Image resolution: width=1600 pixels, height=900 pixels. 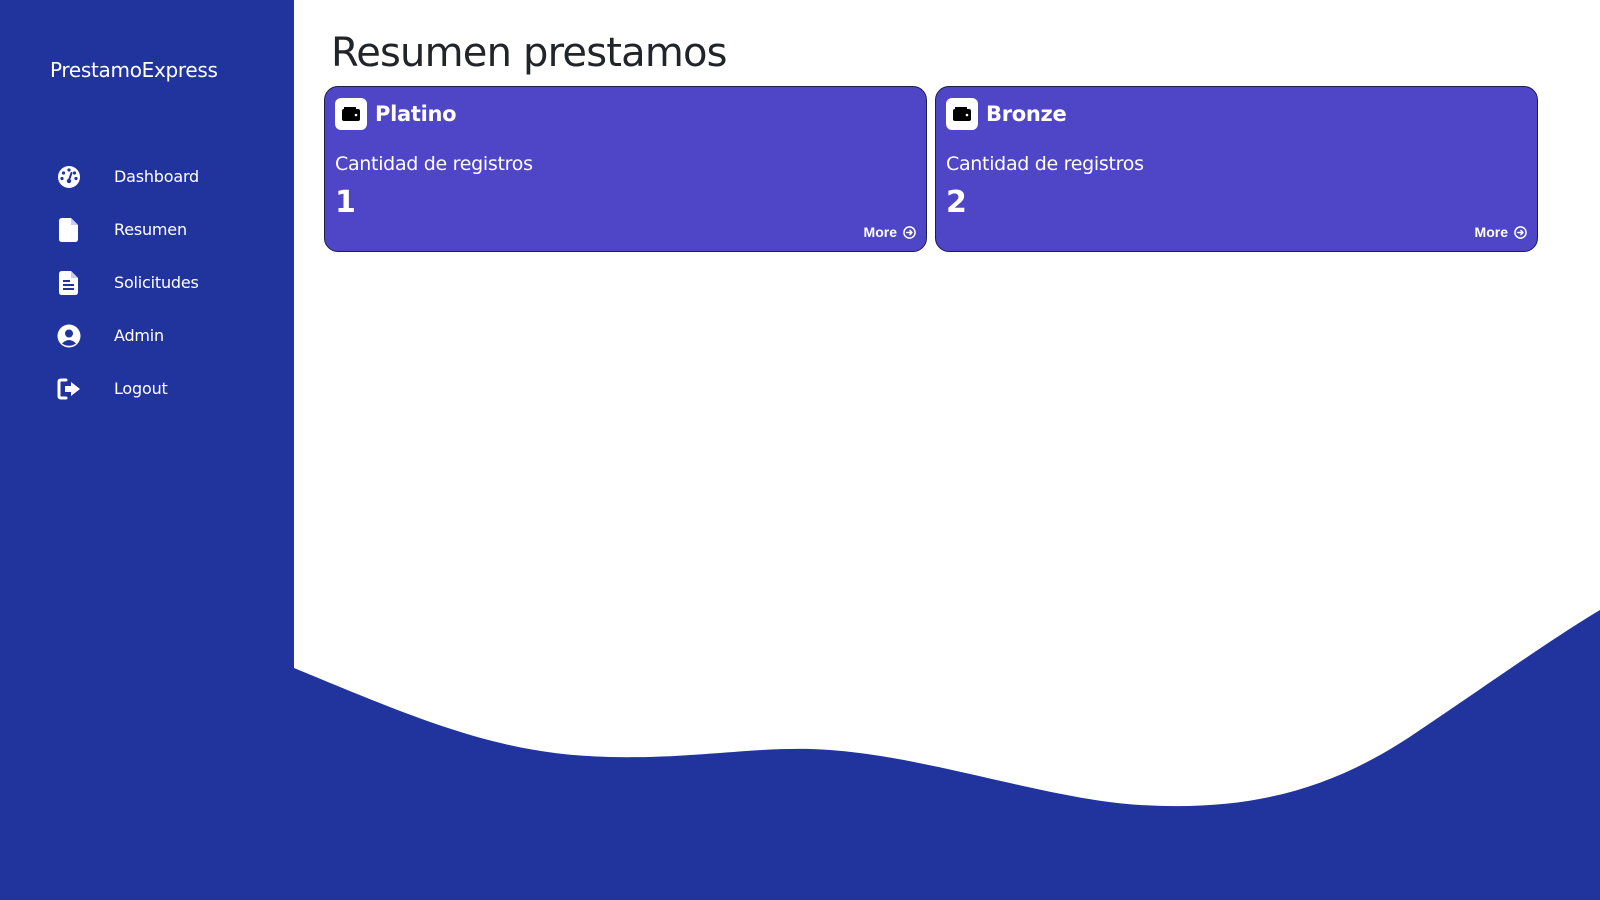 I want to click on sidebar-item-admin: Admin, so click(x=147, y=335).